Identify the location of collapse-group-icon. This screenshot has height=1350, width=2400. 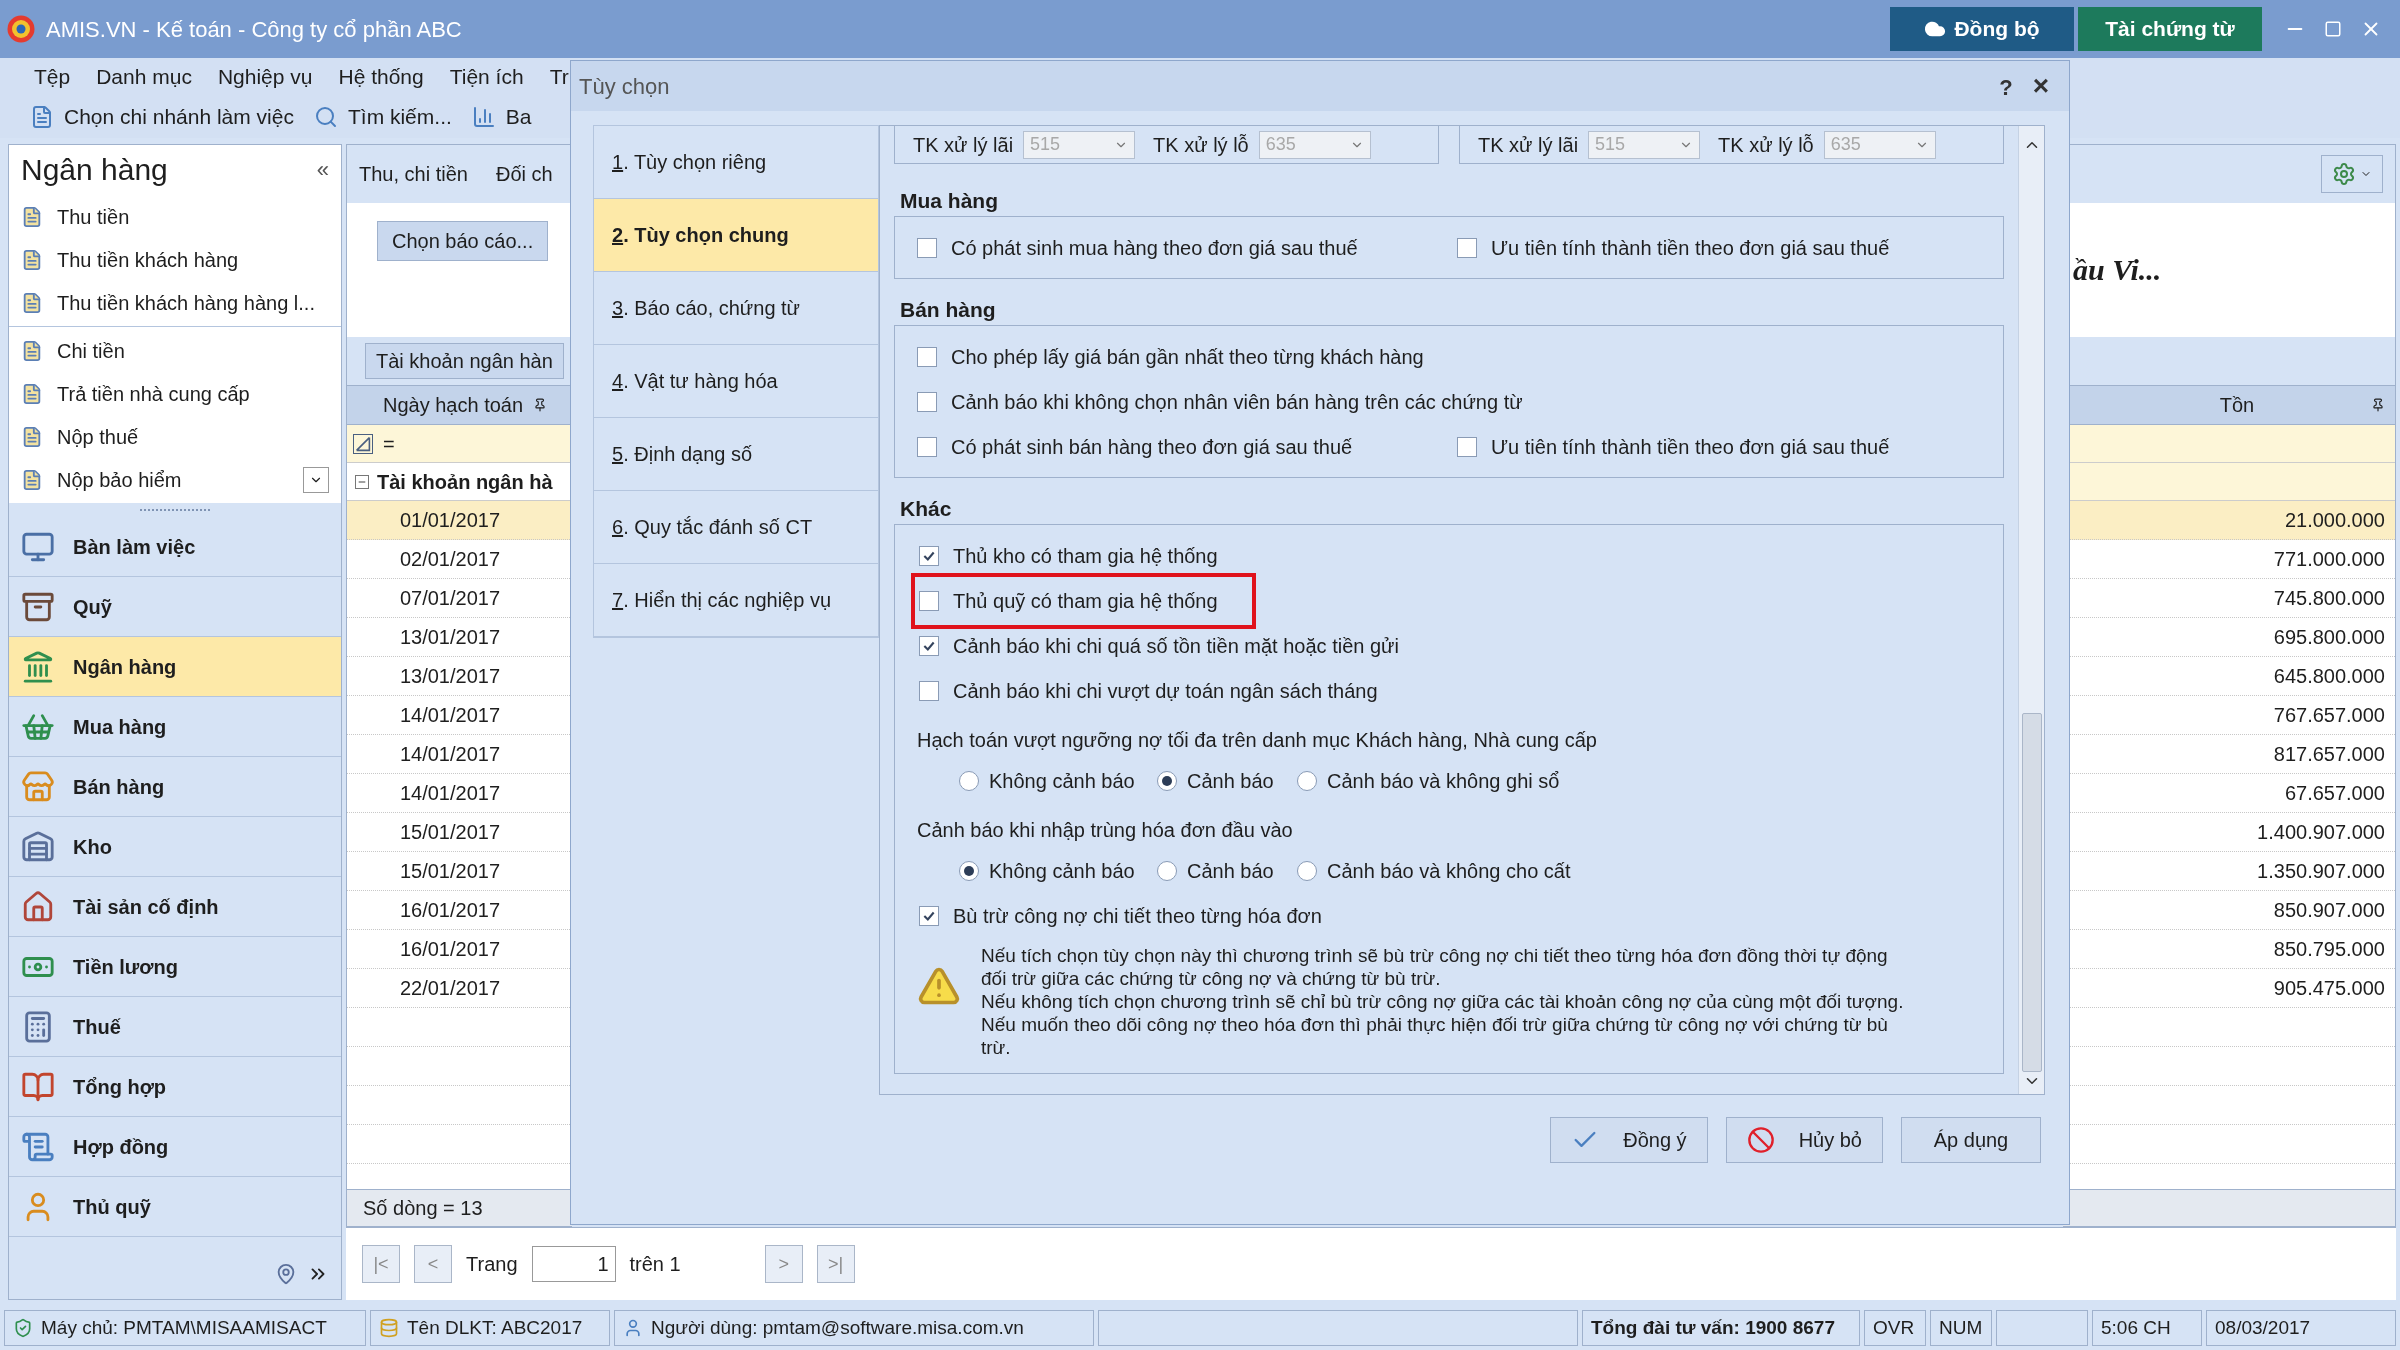
(362, 481).